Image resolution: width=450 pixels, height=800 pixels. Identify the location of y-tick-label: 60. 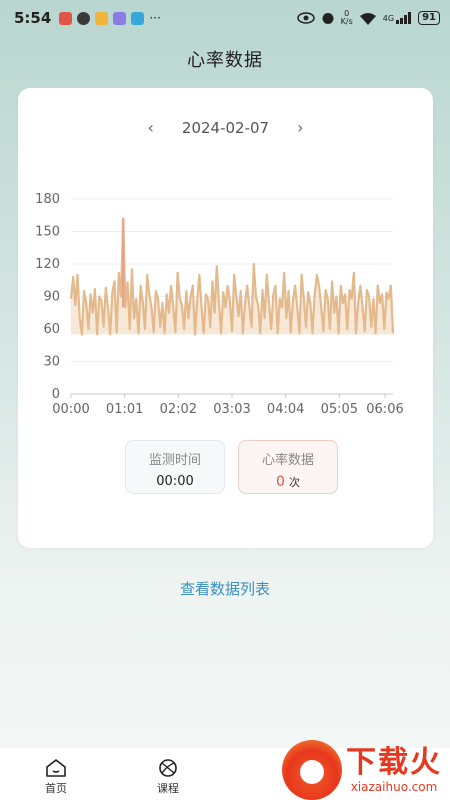
(51, 329).